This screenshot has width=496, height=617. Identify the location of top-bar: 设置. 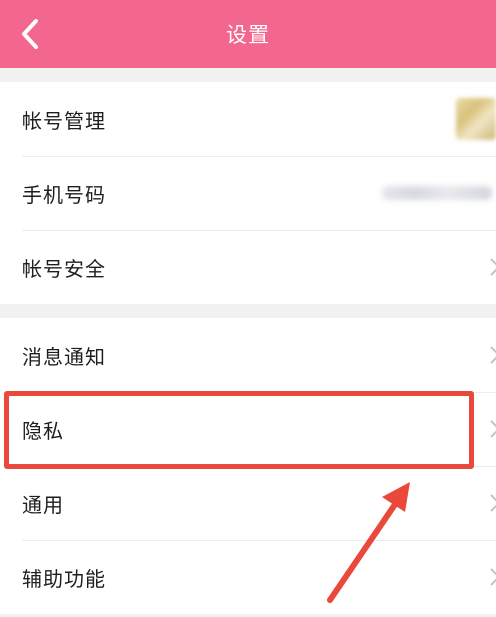
(248, 34).